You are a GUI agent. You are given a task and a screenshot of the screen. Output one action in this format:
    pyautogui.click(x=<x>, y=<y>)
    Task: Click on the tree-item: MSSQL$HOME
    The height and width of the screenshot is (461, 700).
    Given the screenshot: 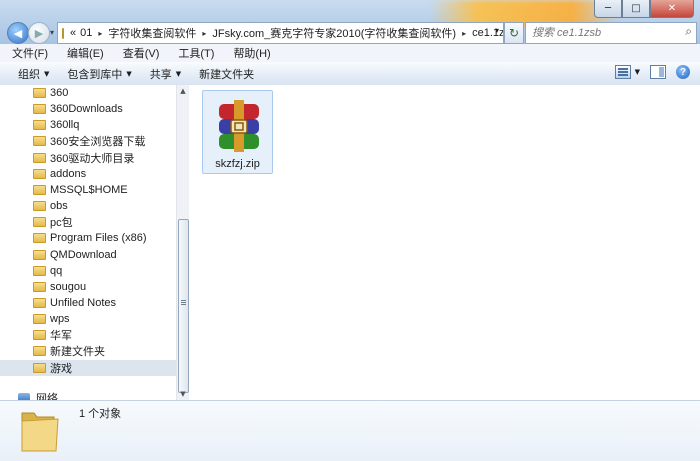 What is the action you would take?
    pyautogui.click(x=88, y=190)
    